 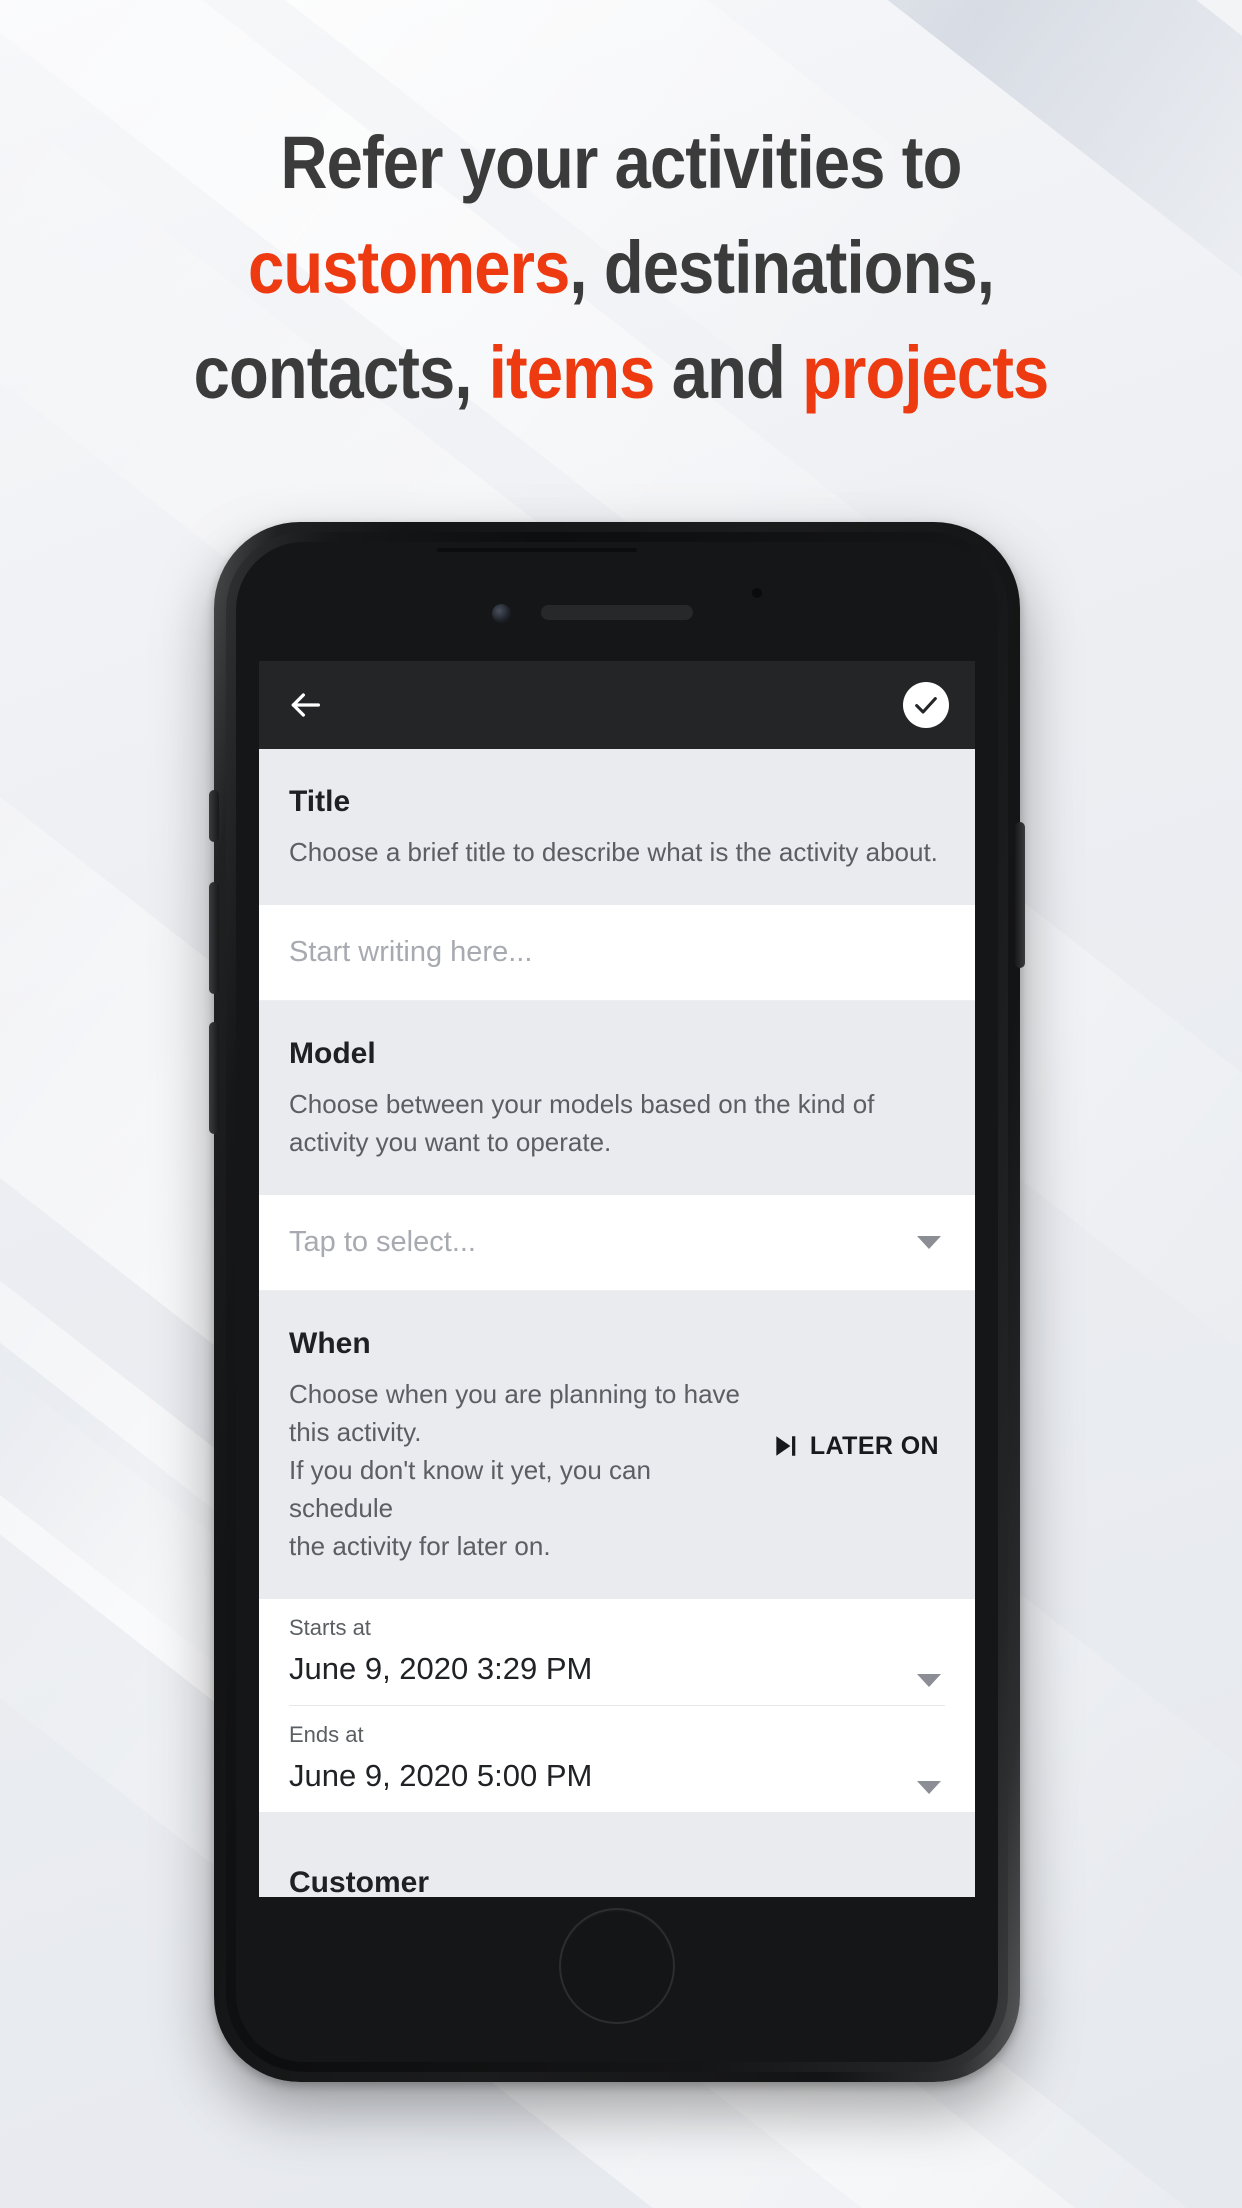 I want to click on check-icon, so click(x=926, y=705).